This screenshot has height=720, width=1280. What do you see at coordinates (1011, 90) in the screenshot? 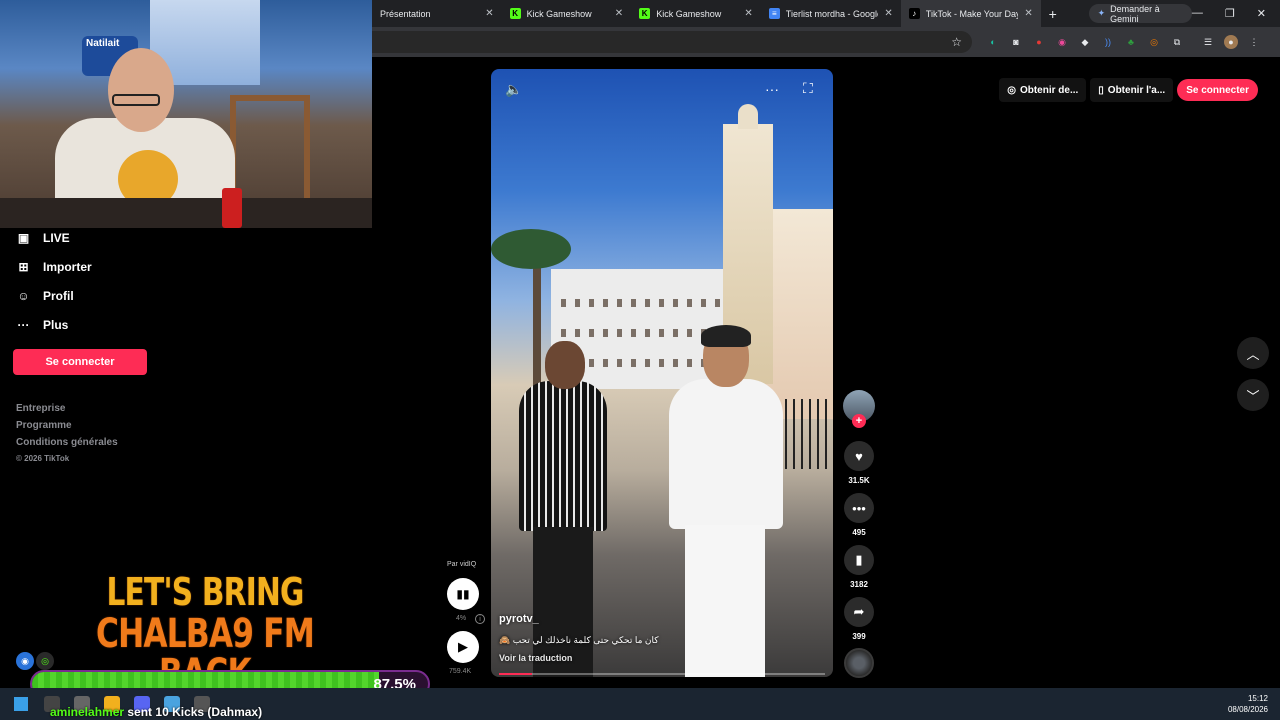
I see `coin-icon: ◎` at bounding box center [1011, 90].